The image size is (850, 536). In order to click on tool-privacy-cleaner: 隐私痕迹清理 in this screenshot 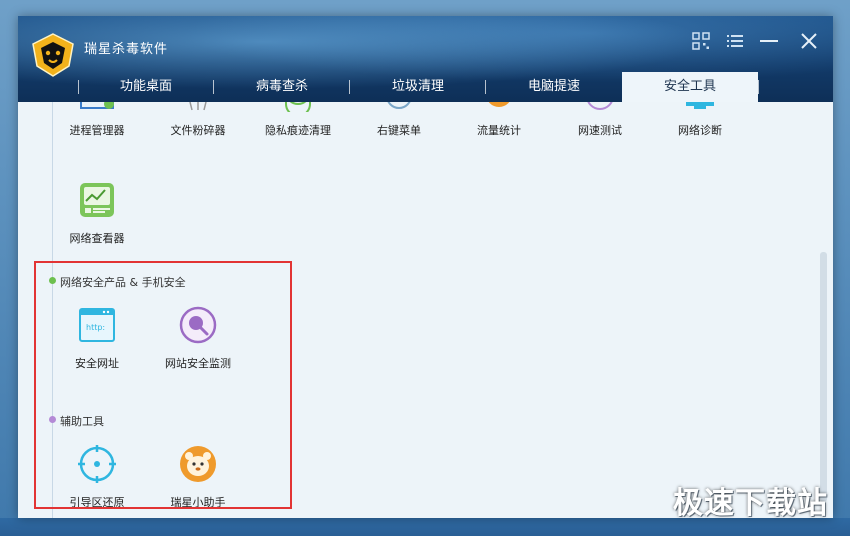, I will do `click(298, 120)`.